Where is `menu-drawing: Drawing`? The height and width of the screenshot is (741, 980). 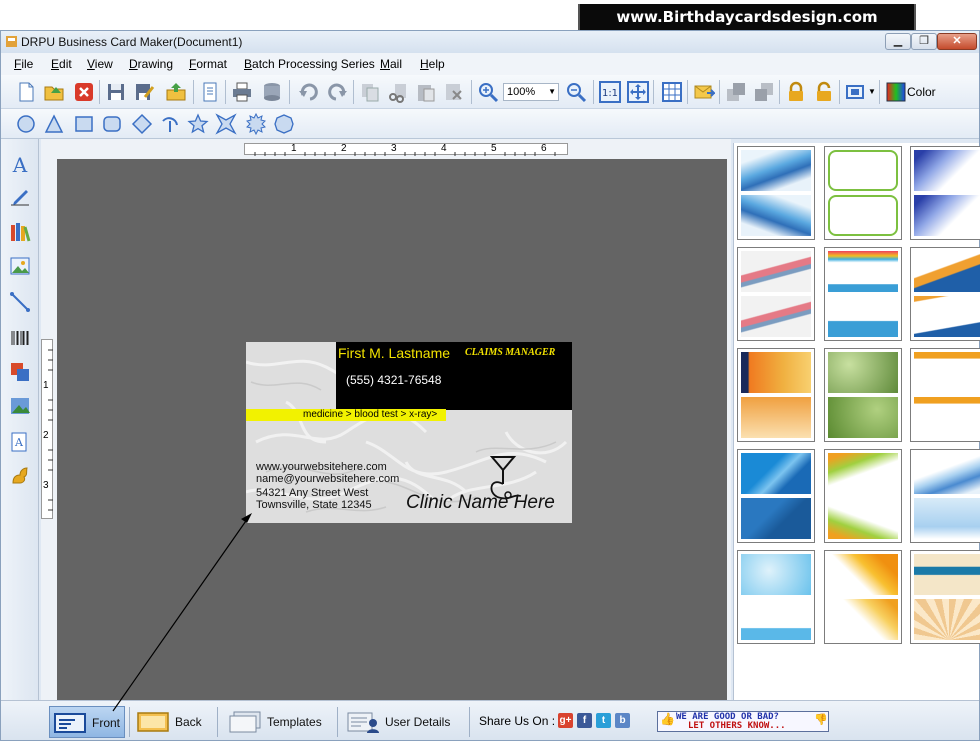 menu-drawing: Drawing is located at coordinates (151, 64).